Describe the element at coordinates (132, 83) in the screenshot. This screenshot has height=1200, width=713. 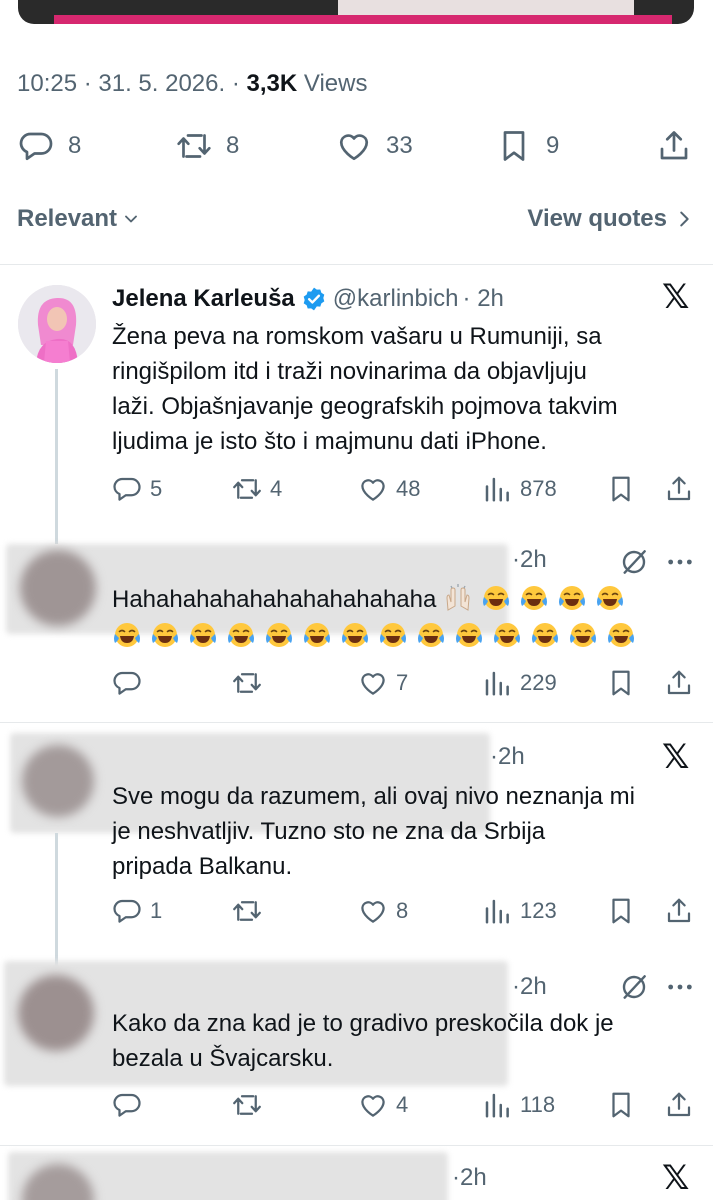
I see `timestamp: 10:25 · 31. 5. 2026. ·` at that location.